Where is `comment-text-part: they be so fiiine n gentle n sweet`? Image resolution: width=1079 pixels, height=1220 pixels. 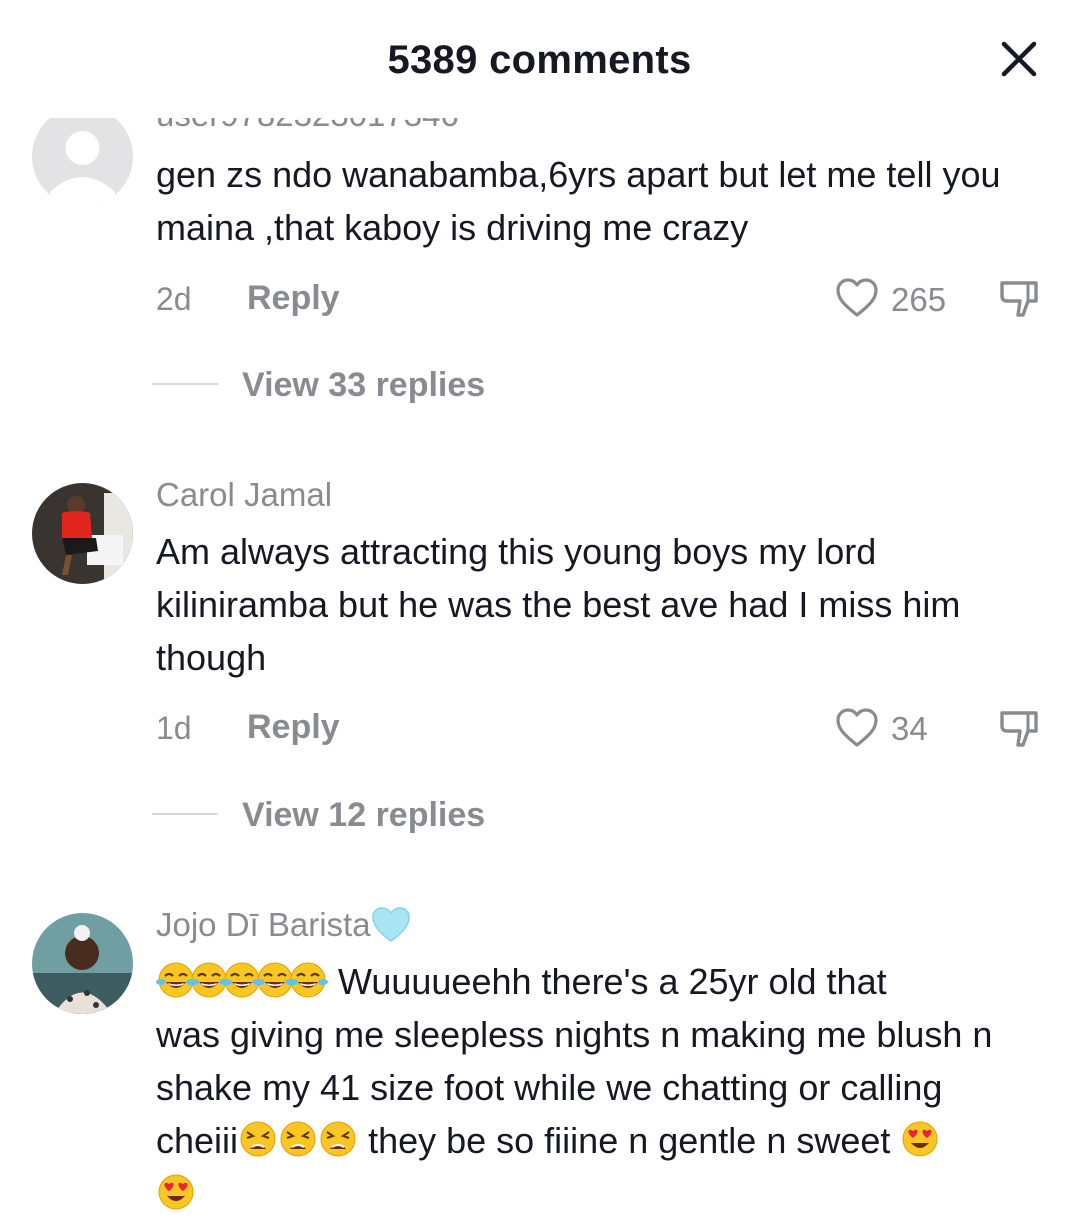 comment-text-part: they be so fiiine n gentle n sweet is located at coordinates (629, 1140).